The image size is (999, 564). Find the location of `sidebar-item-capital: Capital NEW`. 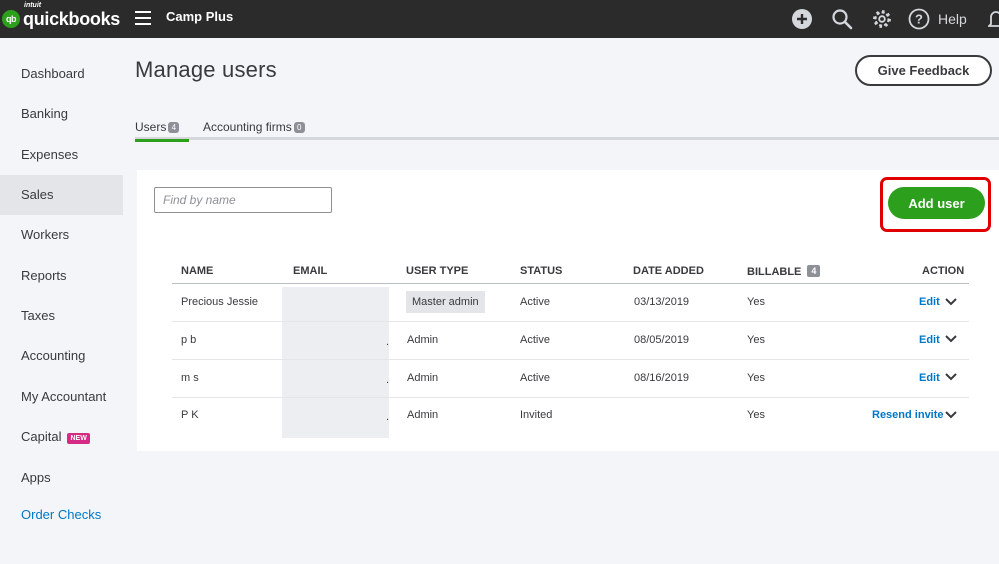

sidebar-item-capital: Capital NEW is located at coordinates (61, 437).